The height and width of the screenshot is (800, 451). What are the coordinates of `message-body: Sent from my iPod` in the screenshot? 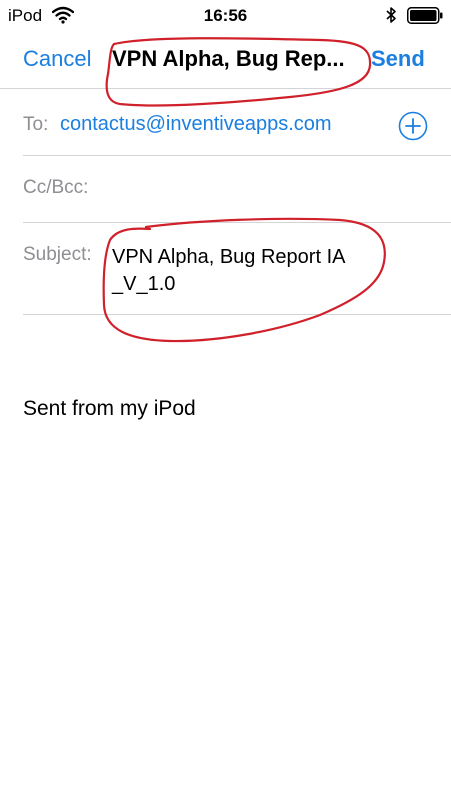 It's located at (223, 409).